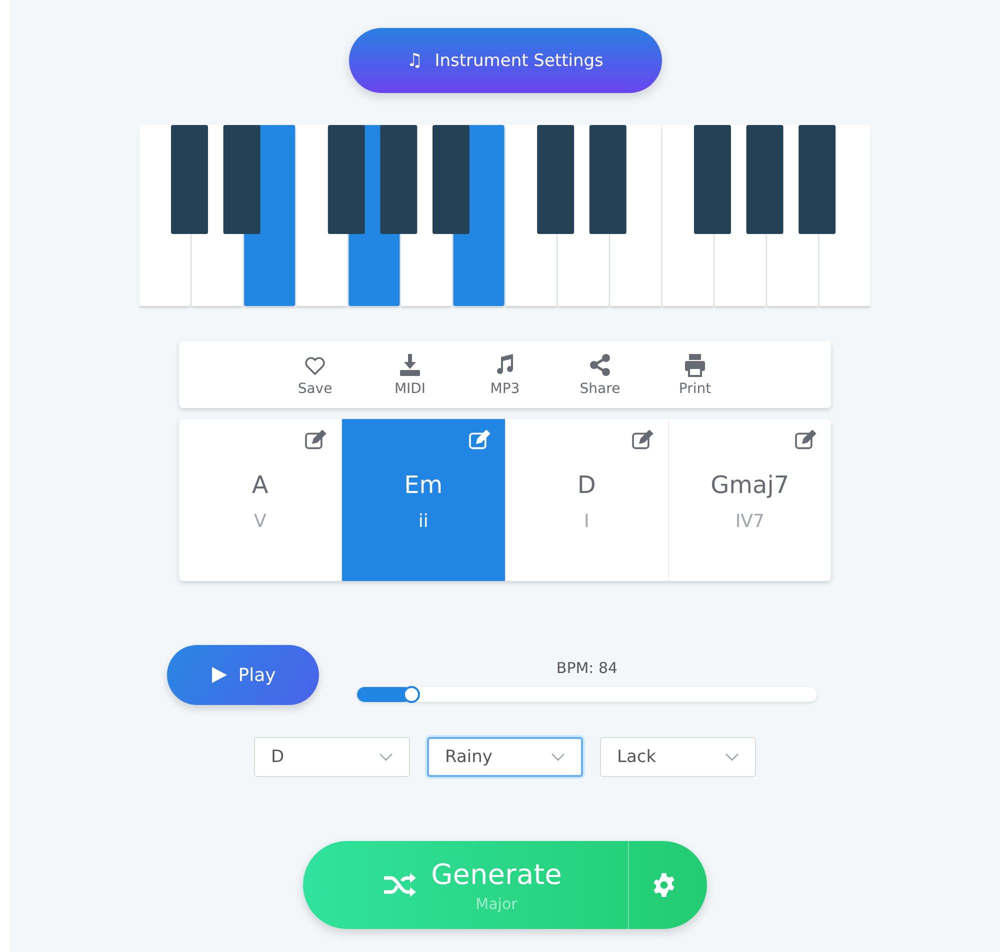  What do you see at coordinates (587, 667) in the screenshot?
I see `bpm-label: BPM: 84` at bounding box center [587, 667].